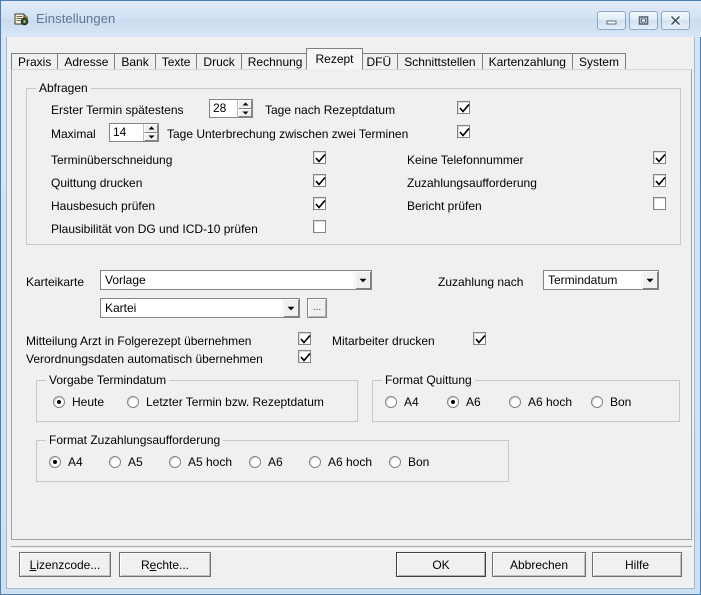 The height and width of the screenshot is (595, 701). I want to click on maximal-spin-arrows, so click(150, 132).